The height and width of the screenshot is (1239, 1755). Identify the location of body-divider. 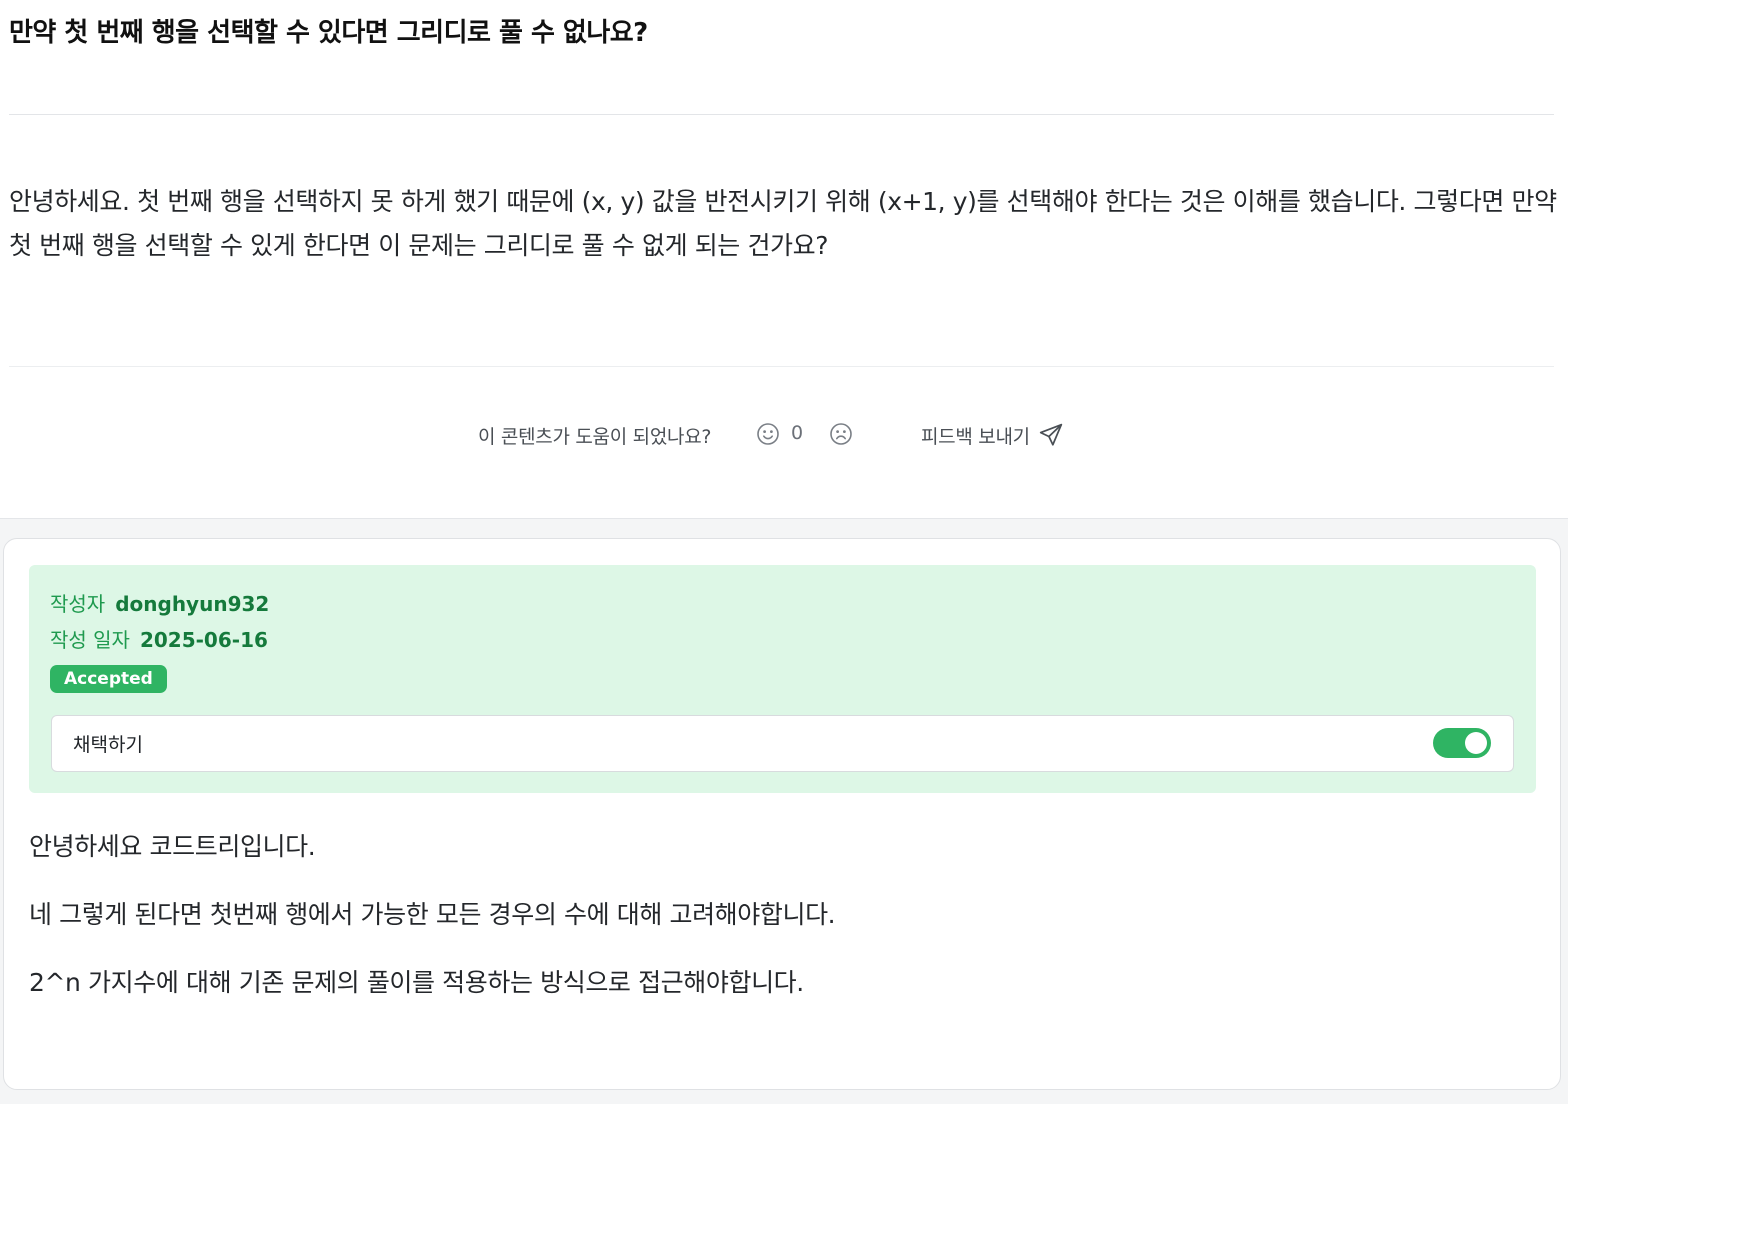
(781, 366).